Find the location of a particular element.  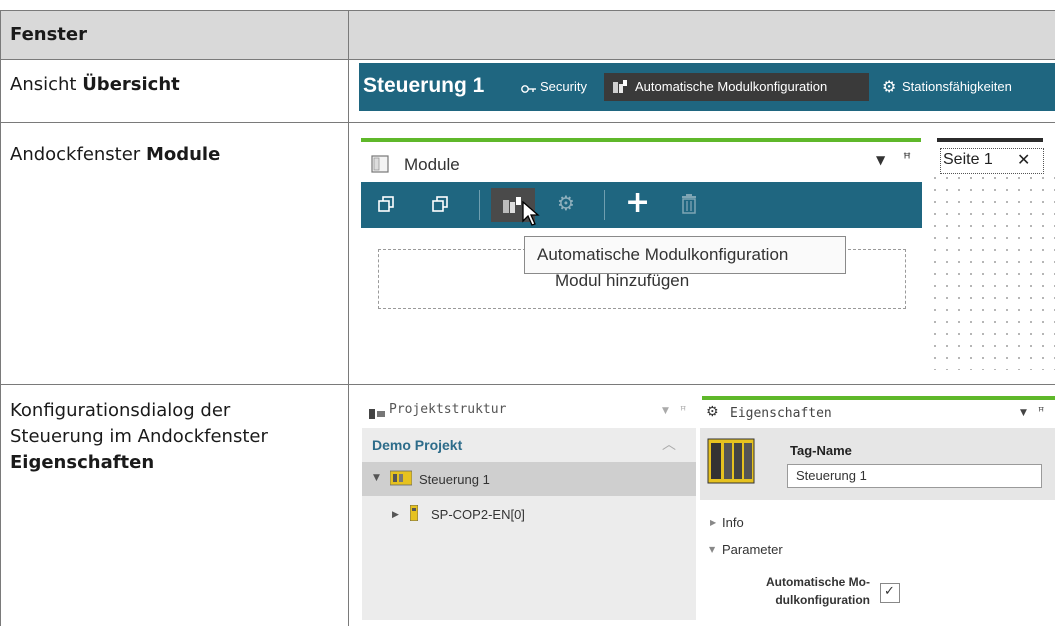

security-button: Security is located at coordinates (563, 86).